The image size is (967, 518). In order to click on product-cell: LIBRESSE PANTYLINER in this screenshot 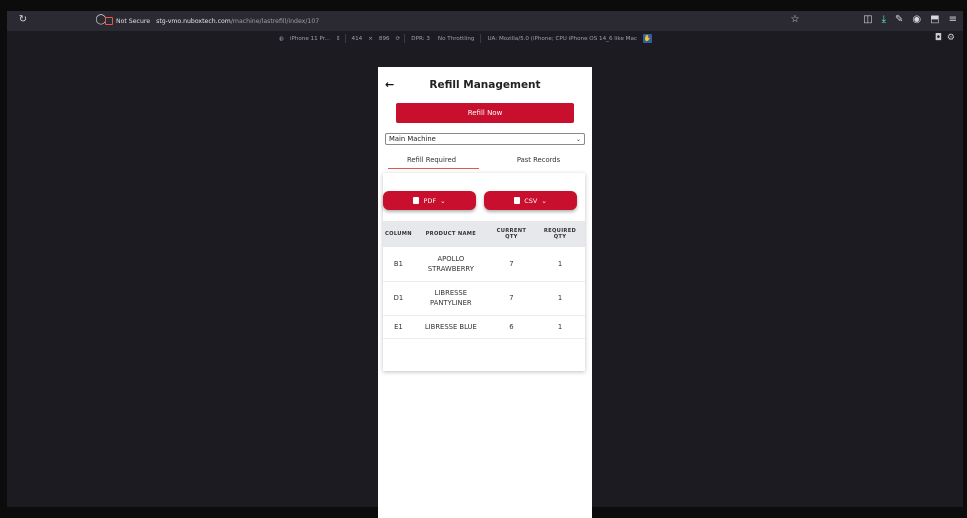, I will do `click(450, 298)`.